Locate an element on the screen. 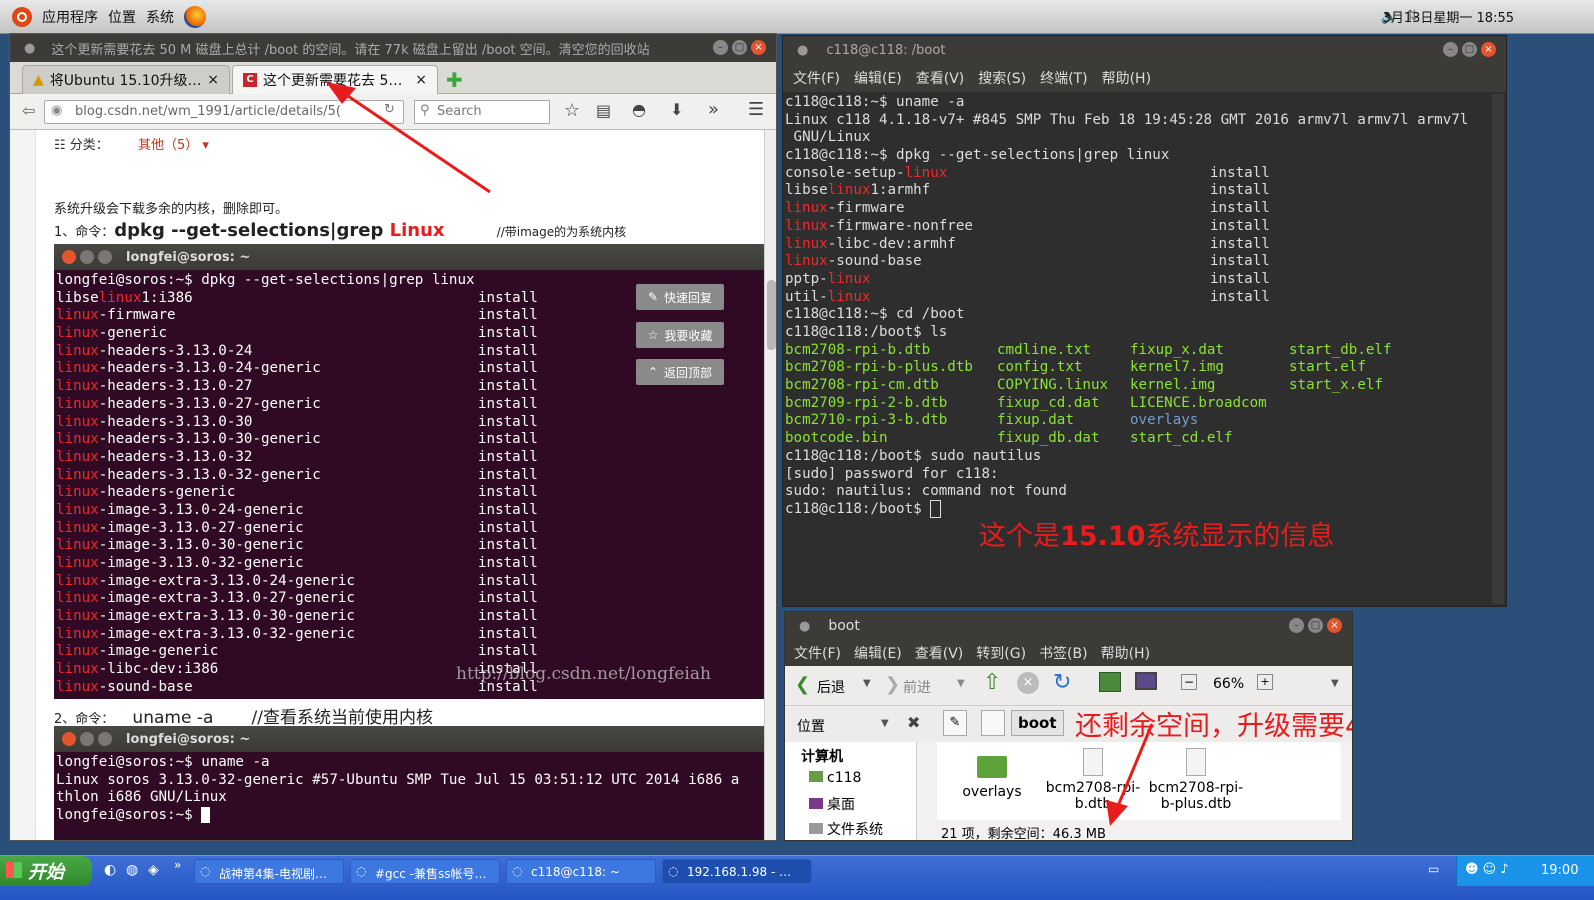 The width and height of the screenshot is (1594, 900). arrow-to-status is located at coordinates (1135, 765).